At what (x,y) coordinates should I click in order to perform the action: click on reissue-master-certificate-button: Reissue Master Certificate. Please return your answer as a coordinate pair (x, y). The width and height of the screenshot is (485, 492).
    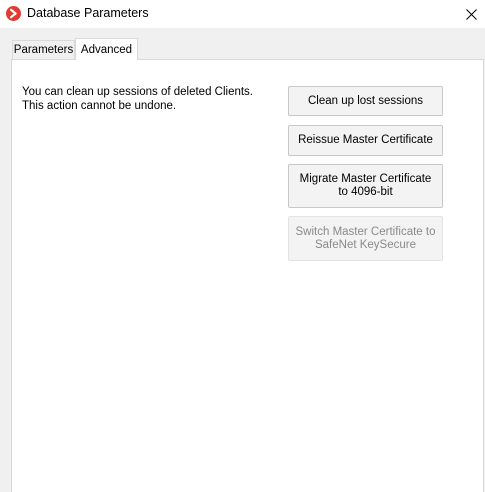
    Looking at the image, I should click on (365, 140).